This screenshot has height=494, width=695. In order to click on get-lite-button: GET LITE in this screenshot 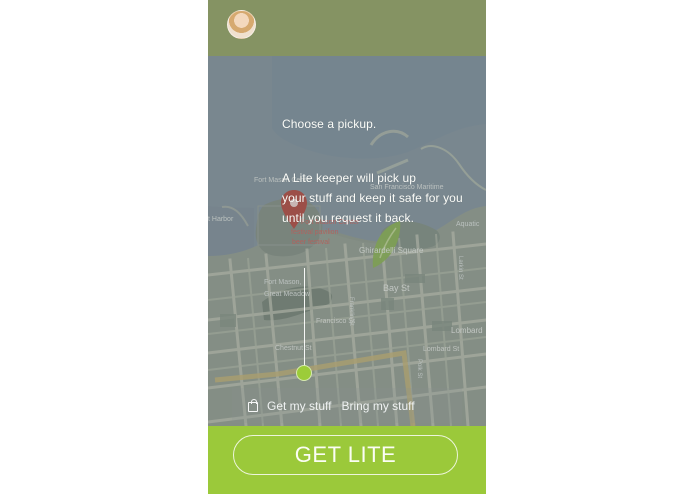, I will do `click(345, 455)`.